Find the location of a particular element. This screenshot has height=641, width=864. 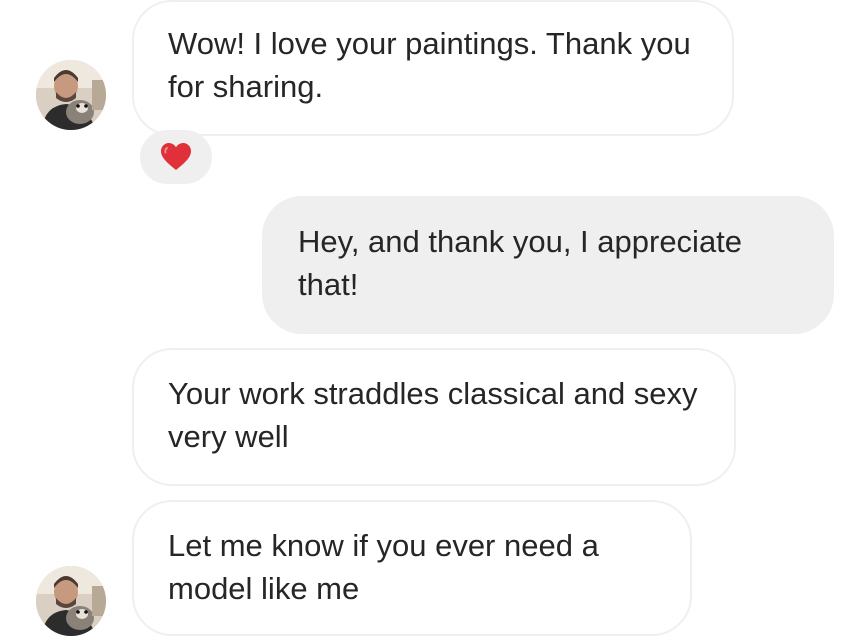

message-text: Hey, and thank you, I appreciate that! is located at coordinates (520, 263).